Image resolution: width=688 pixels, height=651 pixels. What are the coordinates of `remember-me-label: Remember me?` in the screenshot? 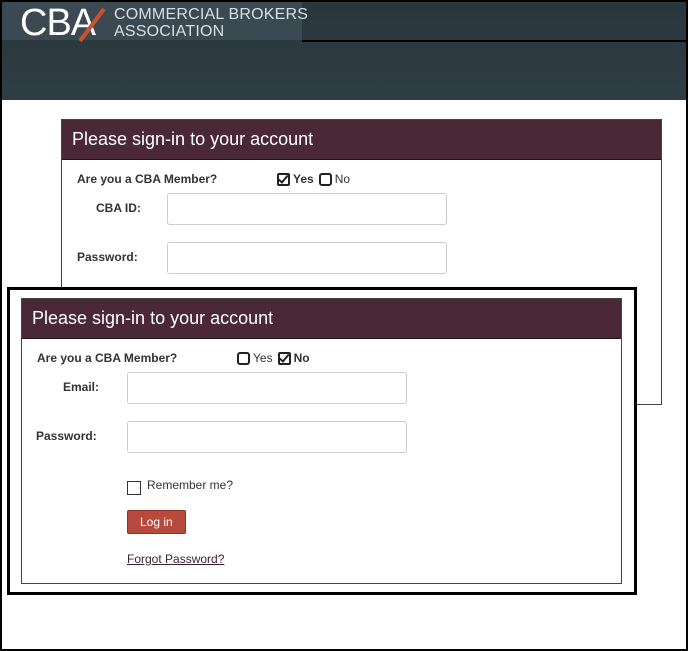 It's located at (190, 485).